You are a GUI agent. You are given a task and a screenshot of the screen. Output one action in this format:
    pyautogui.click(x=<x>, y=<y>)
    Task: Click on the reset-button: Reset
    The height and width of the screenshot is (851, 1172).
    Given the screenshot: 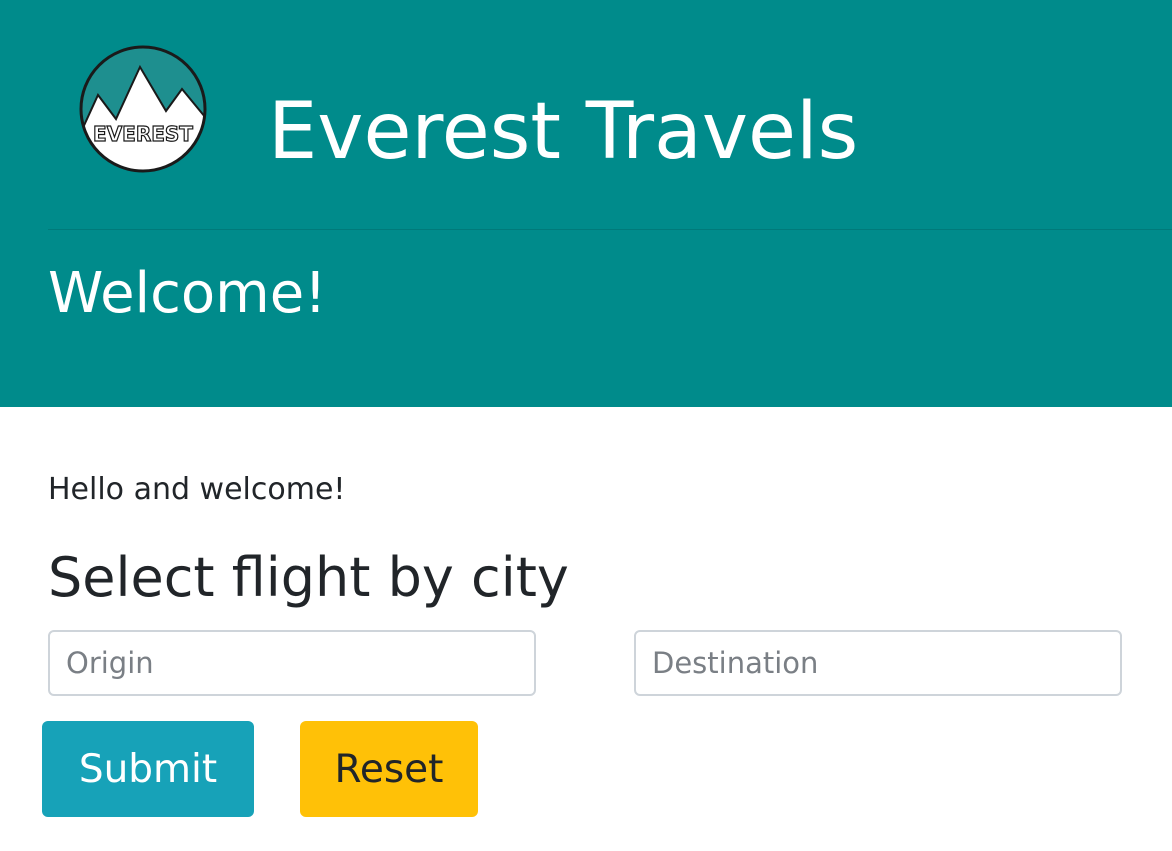 What is the action you would take?
    pyautogui.click(x=389, y=769)
    